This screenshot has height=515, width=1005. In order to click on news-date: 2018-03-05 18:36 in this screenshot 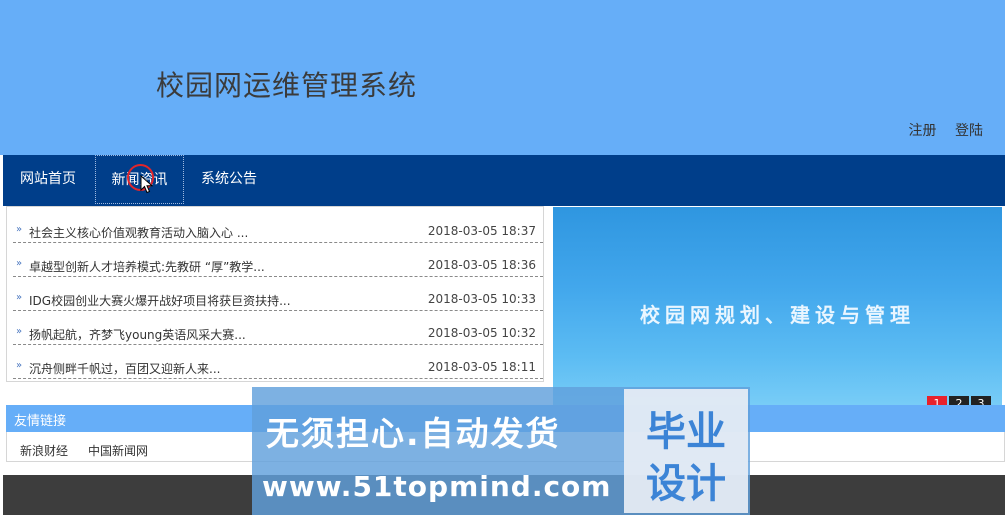, I will do `click(481, 265)`.